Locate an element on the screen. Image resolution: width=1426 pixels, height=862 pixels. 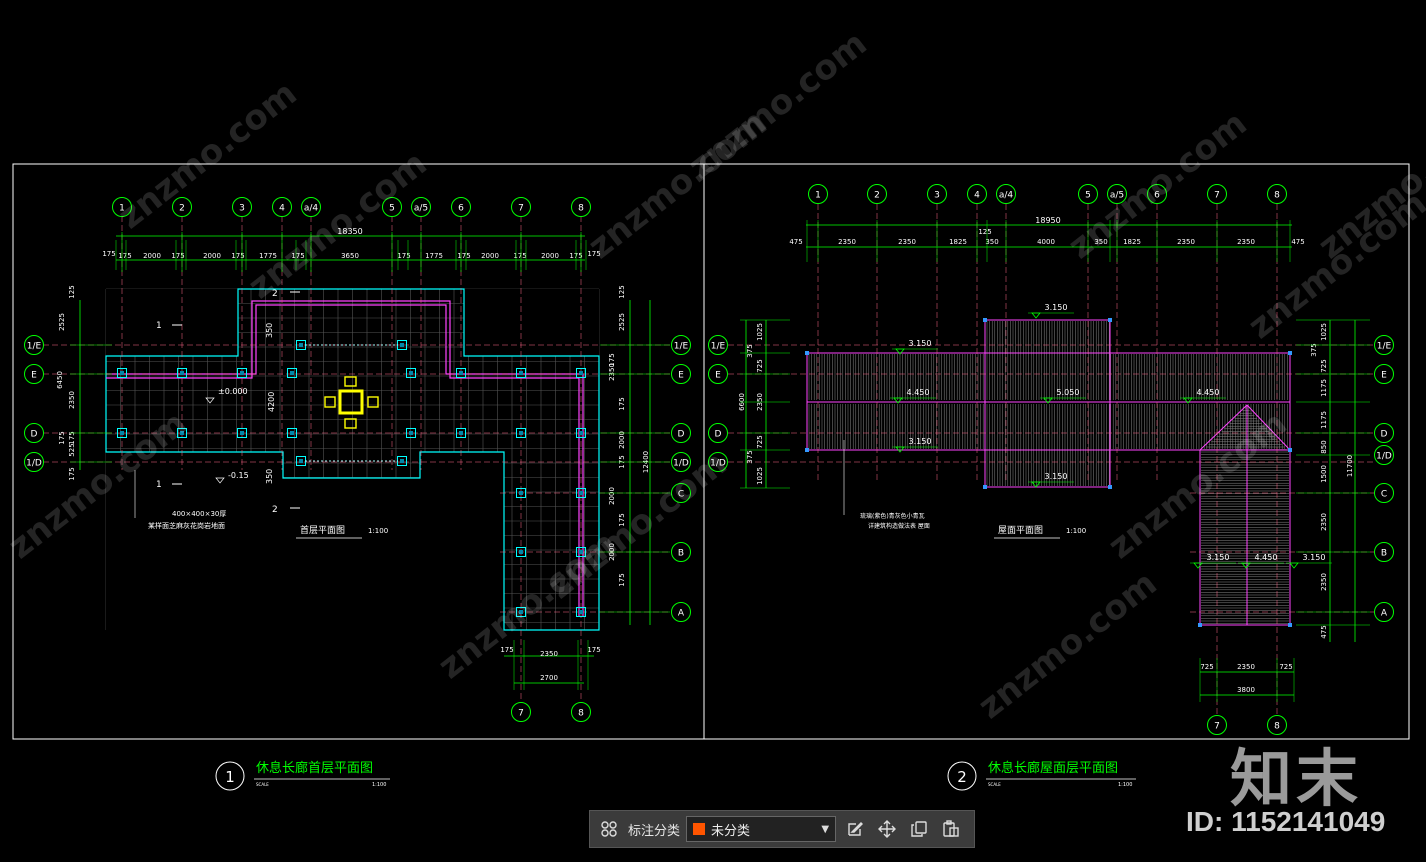
dim-value: 850 is located at coordinates (1324, 446).